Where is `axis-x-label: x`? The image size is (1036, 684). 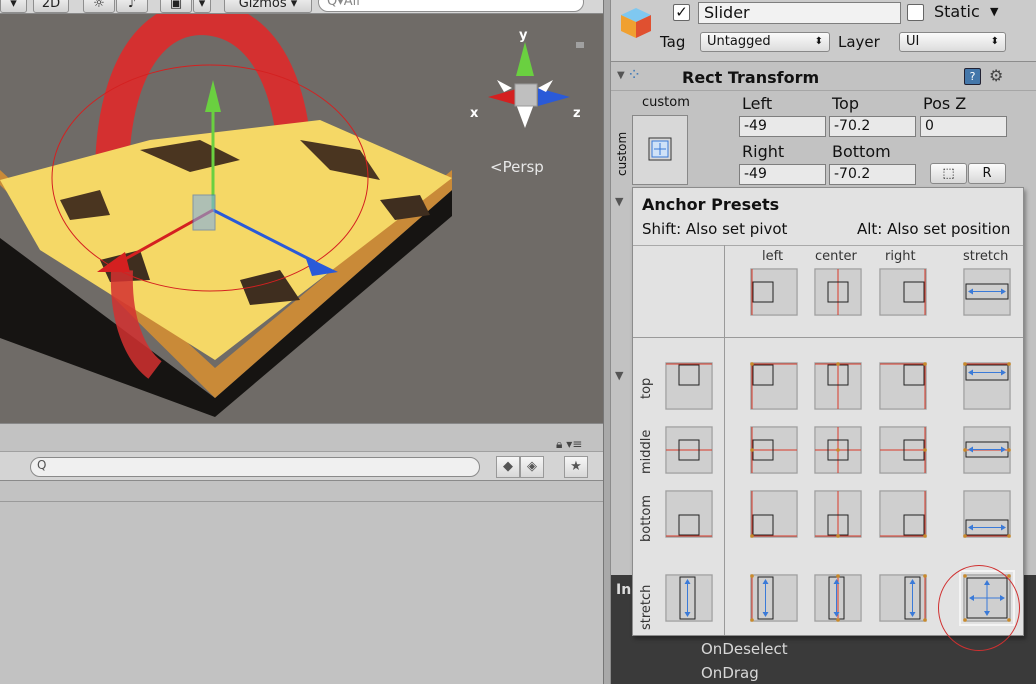 axis-x-label: x is located at coordinates (474, 113).